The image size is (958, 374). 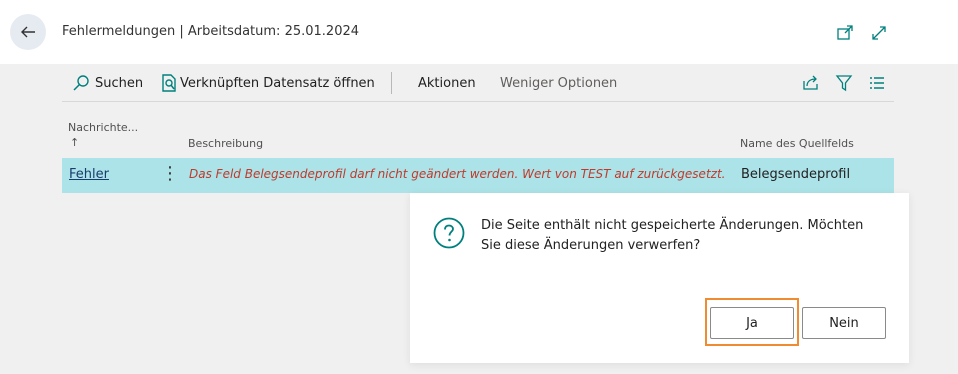 I want to click on no-button: Nein, so click(x=844, y=323).